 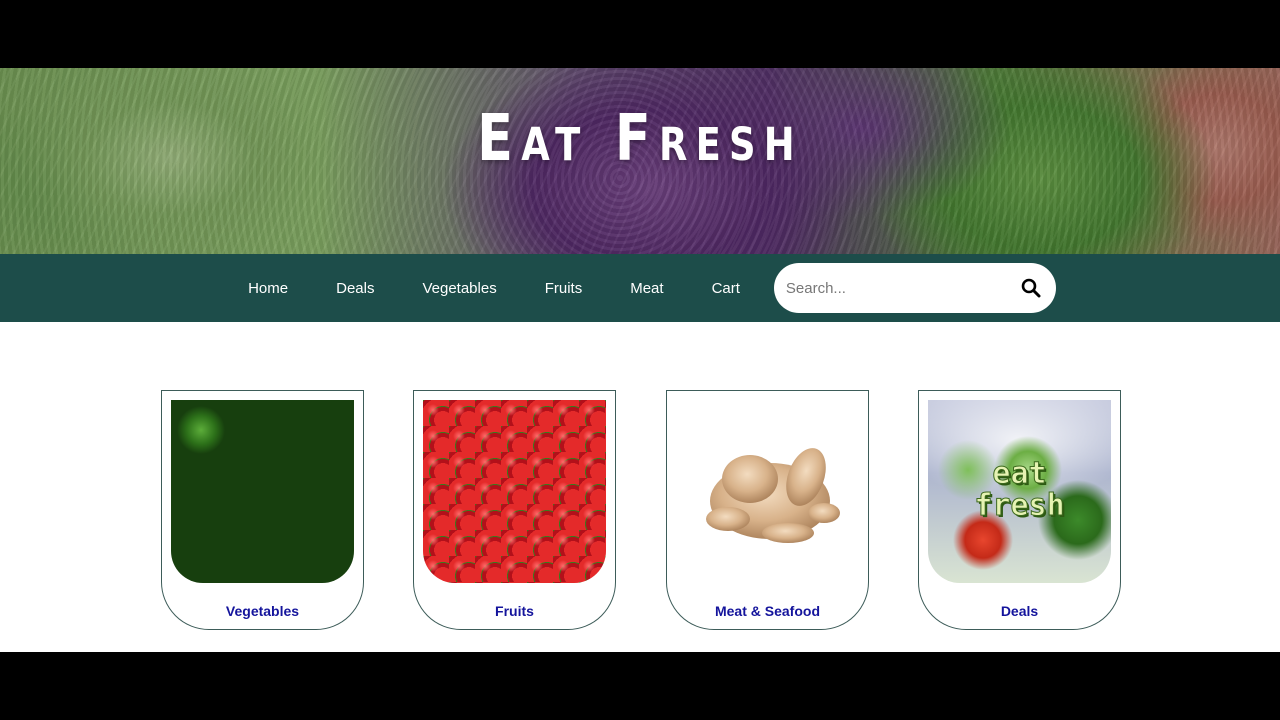 What do you see at coordinates (355, 288) in the screenshot?
I see `nav-link-deals: Deals` at bounding box center [355, 288].